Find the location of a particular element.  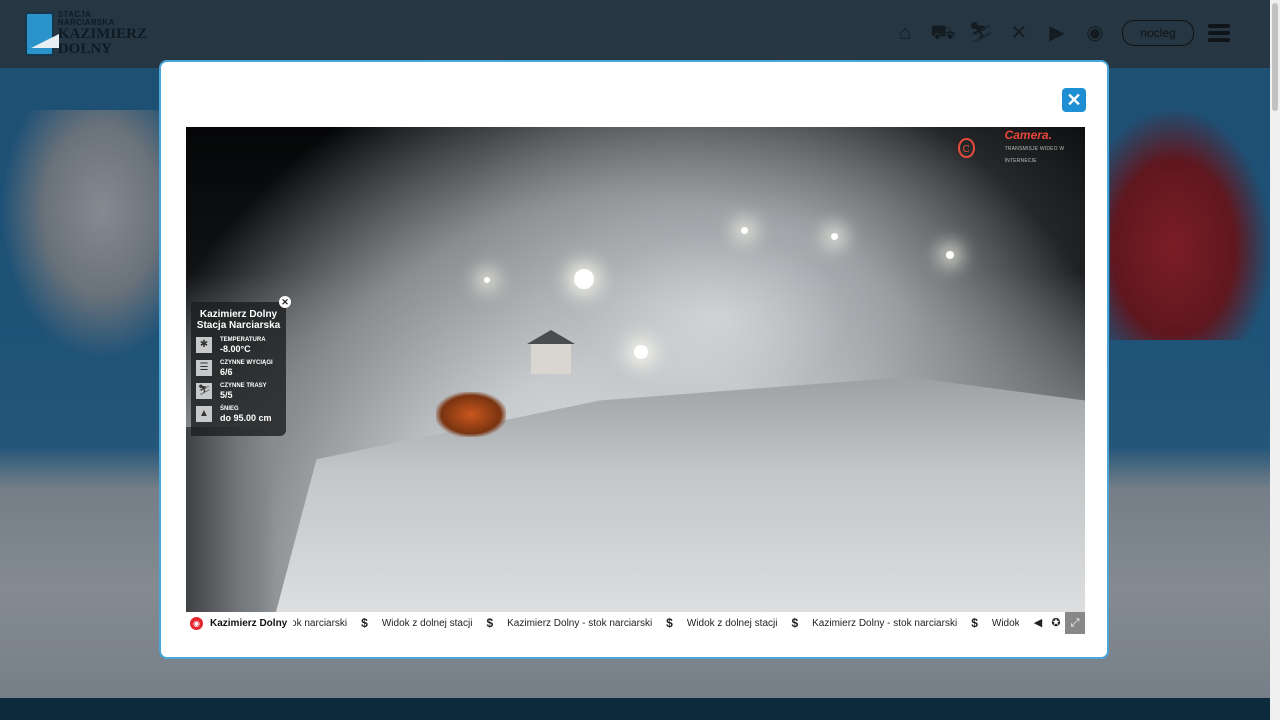

main-nav: ⌂ ⛟ ⛷ ✕ ▶ ◉ nocleg is located at coordinates (1055, 33).